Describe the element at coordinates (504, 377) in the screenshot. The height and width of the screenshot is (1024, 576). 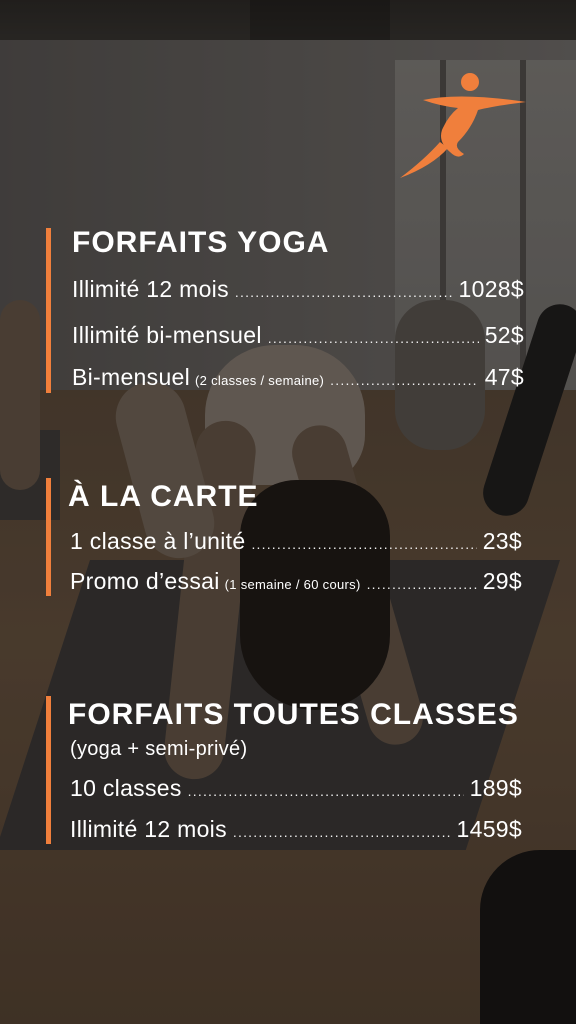
I see `item-price: 47$` at that location.